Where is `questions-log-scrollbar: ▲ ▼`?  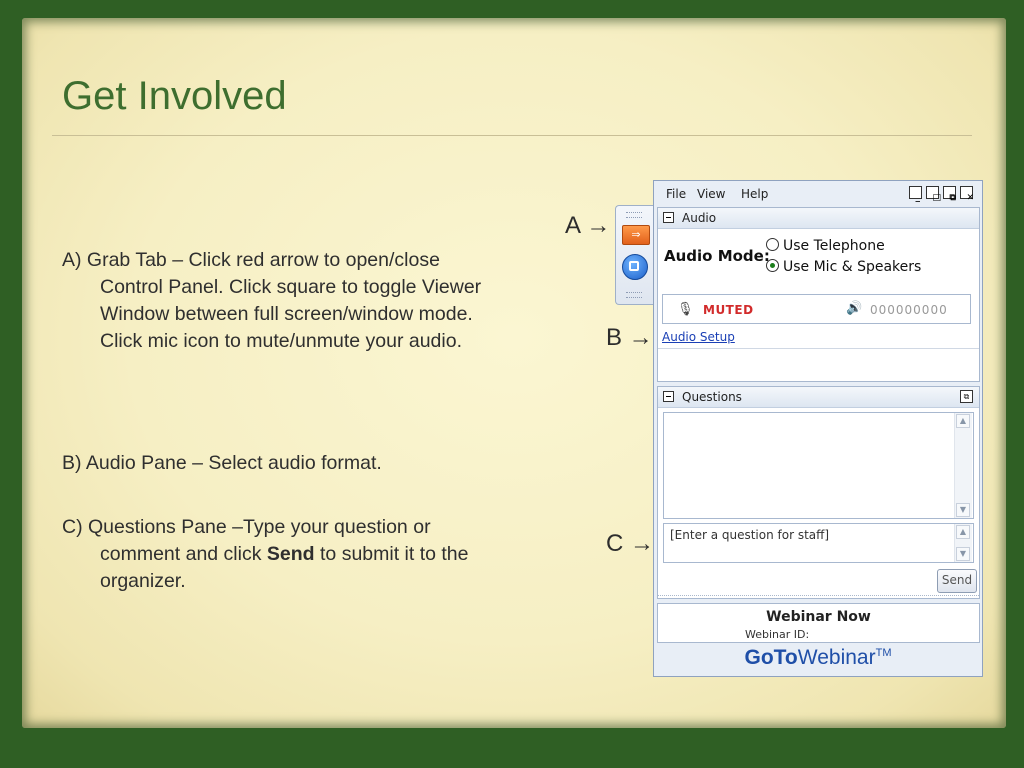 questions-log-scrollbar: ▲ ▼ is located at coordinates (963, 465).